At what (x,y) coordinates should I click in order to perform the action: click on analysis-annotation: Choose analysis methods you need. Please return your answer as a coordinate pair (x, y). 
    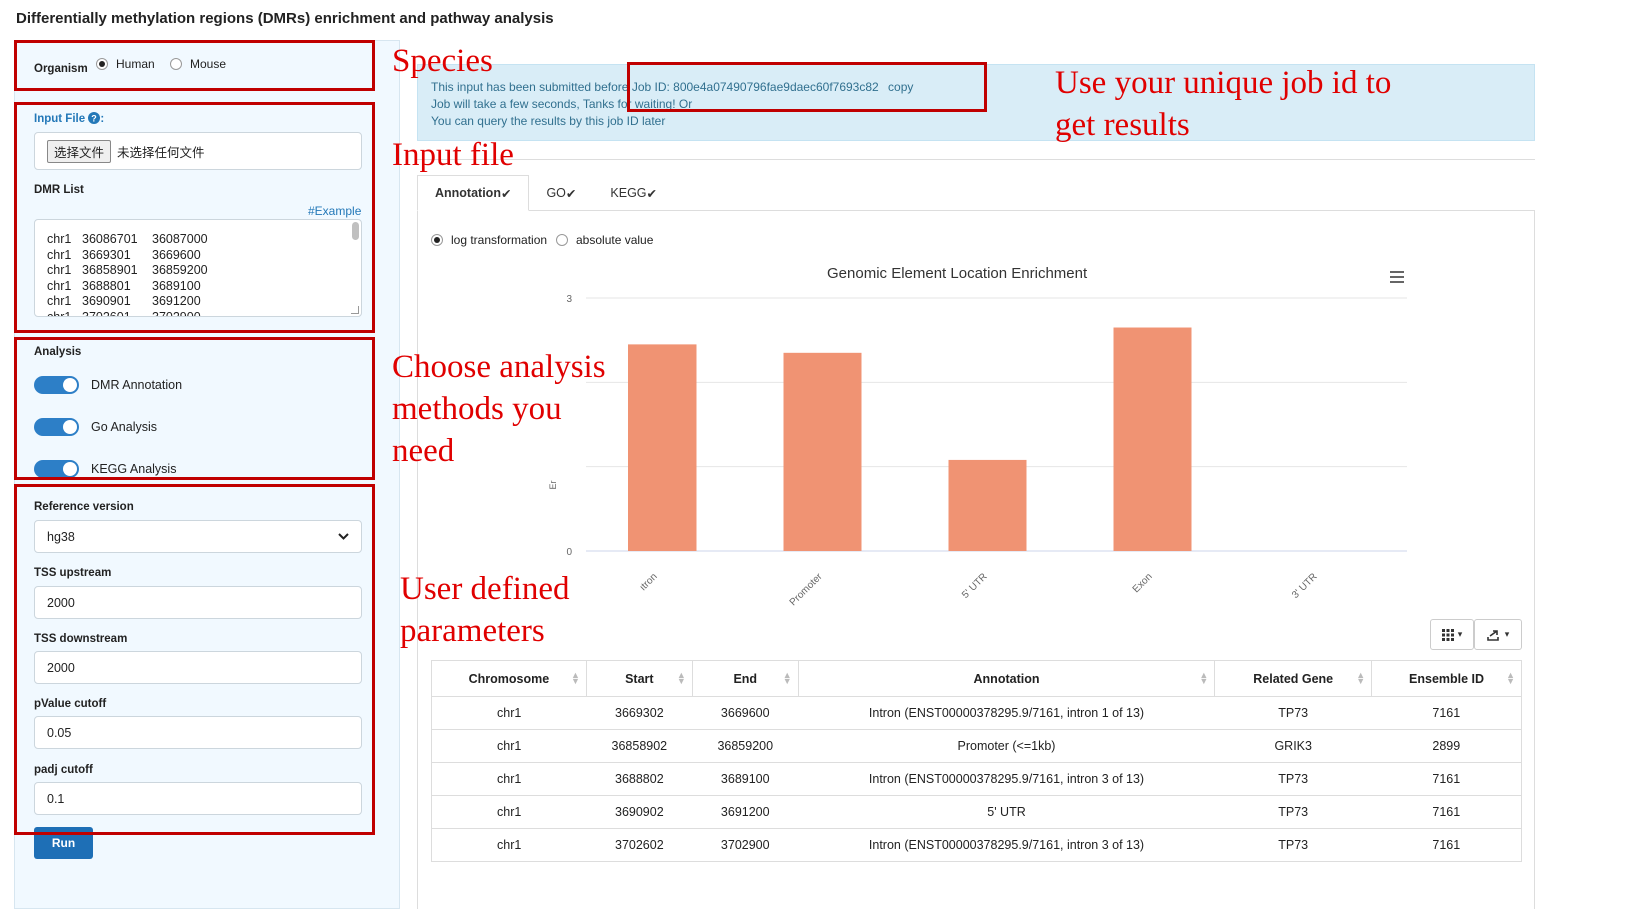
    Looking at the image, I should click on (499, 409).